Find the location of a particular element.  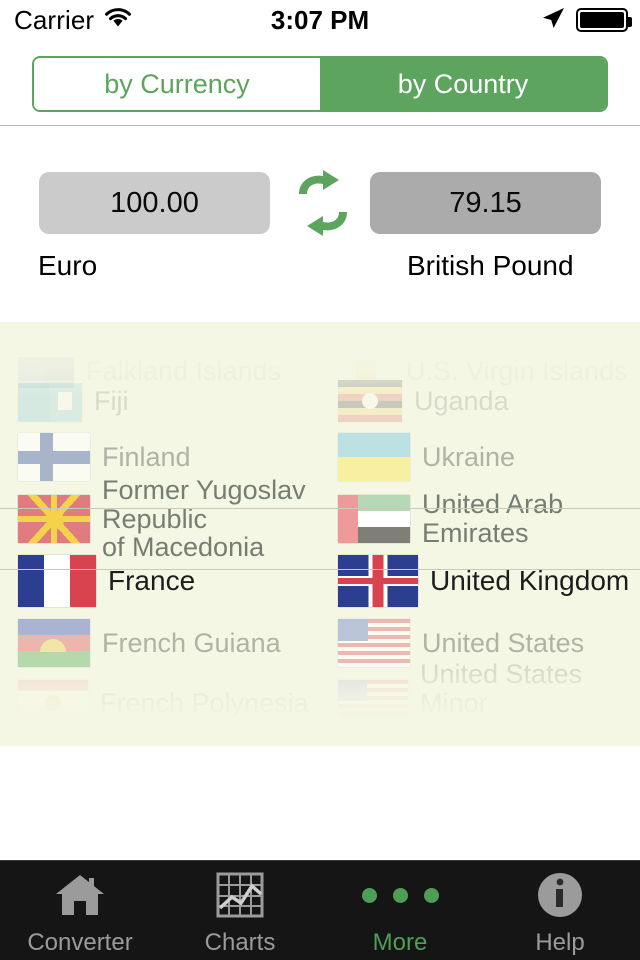

tab-help: Help is located at coordinates (560, 910).